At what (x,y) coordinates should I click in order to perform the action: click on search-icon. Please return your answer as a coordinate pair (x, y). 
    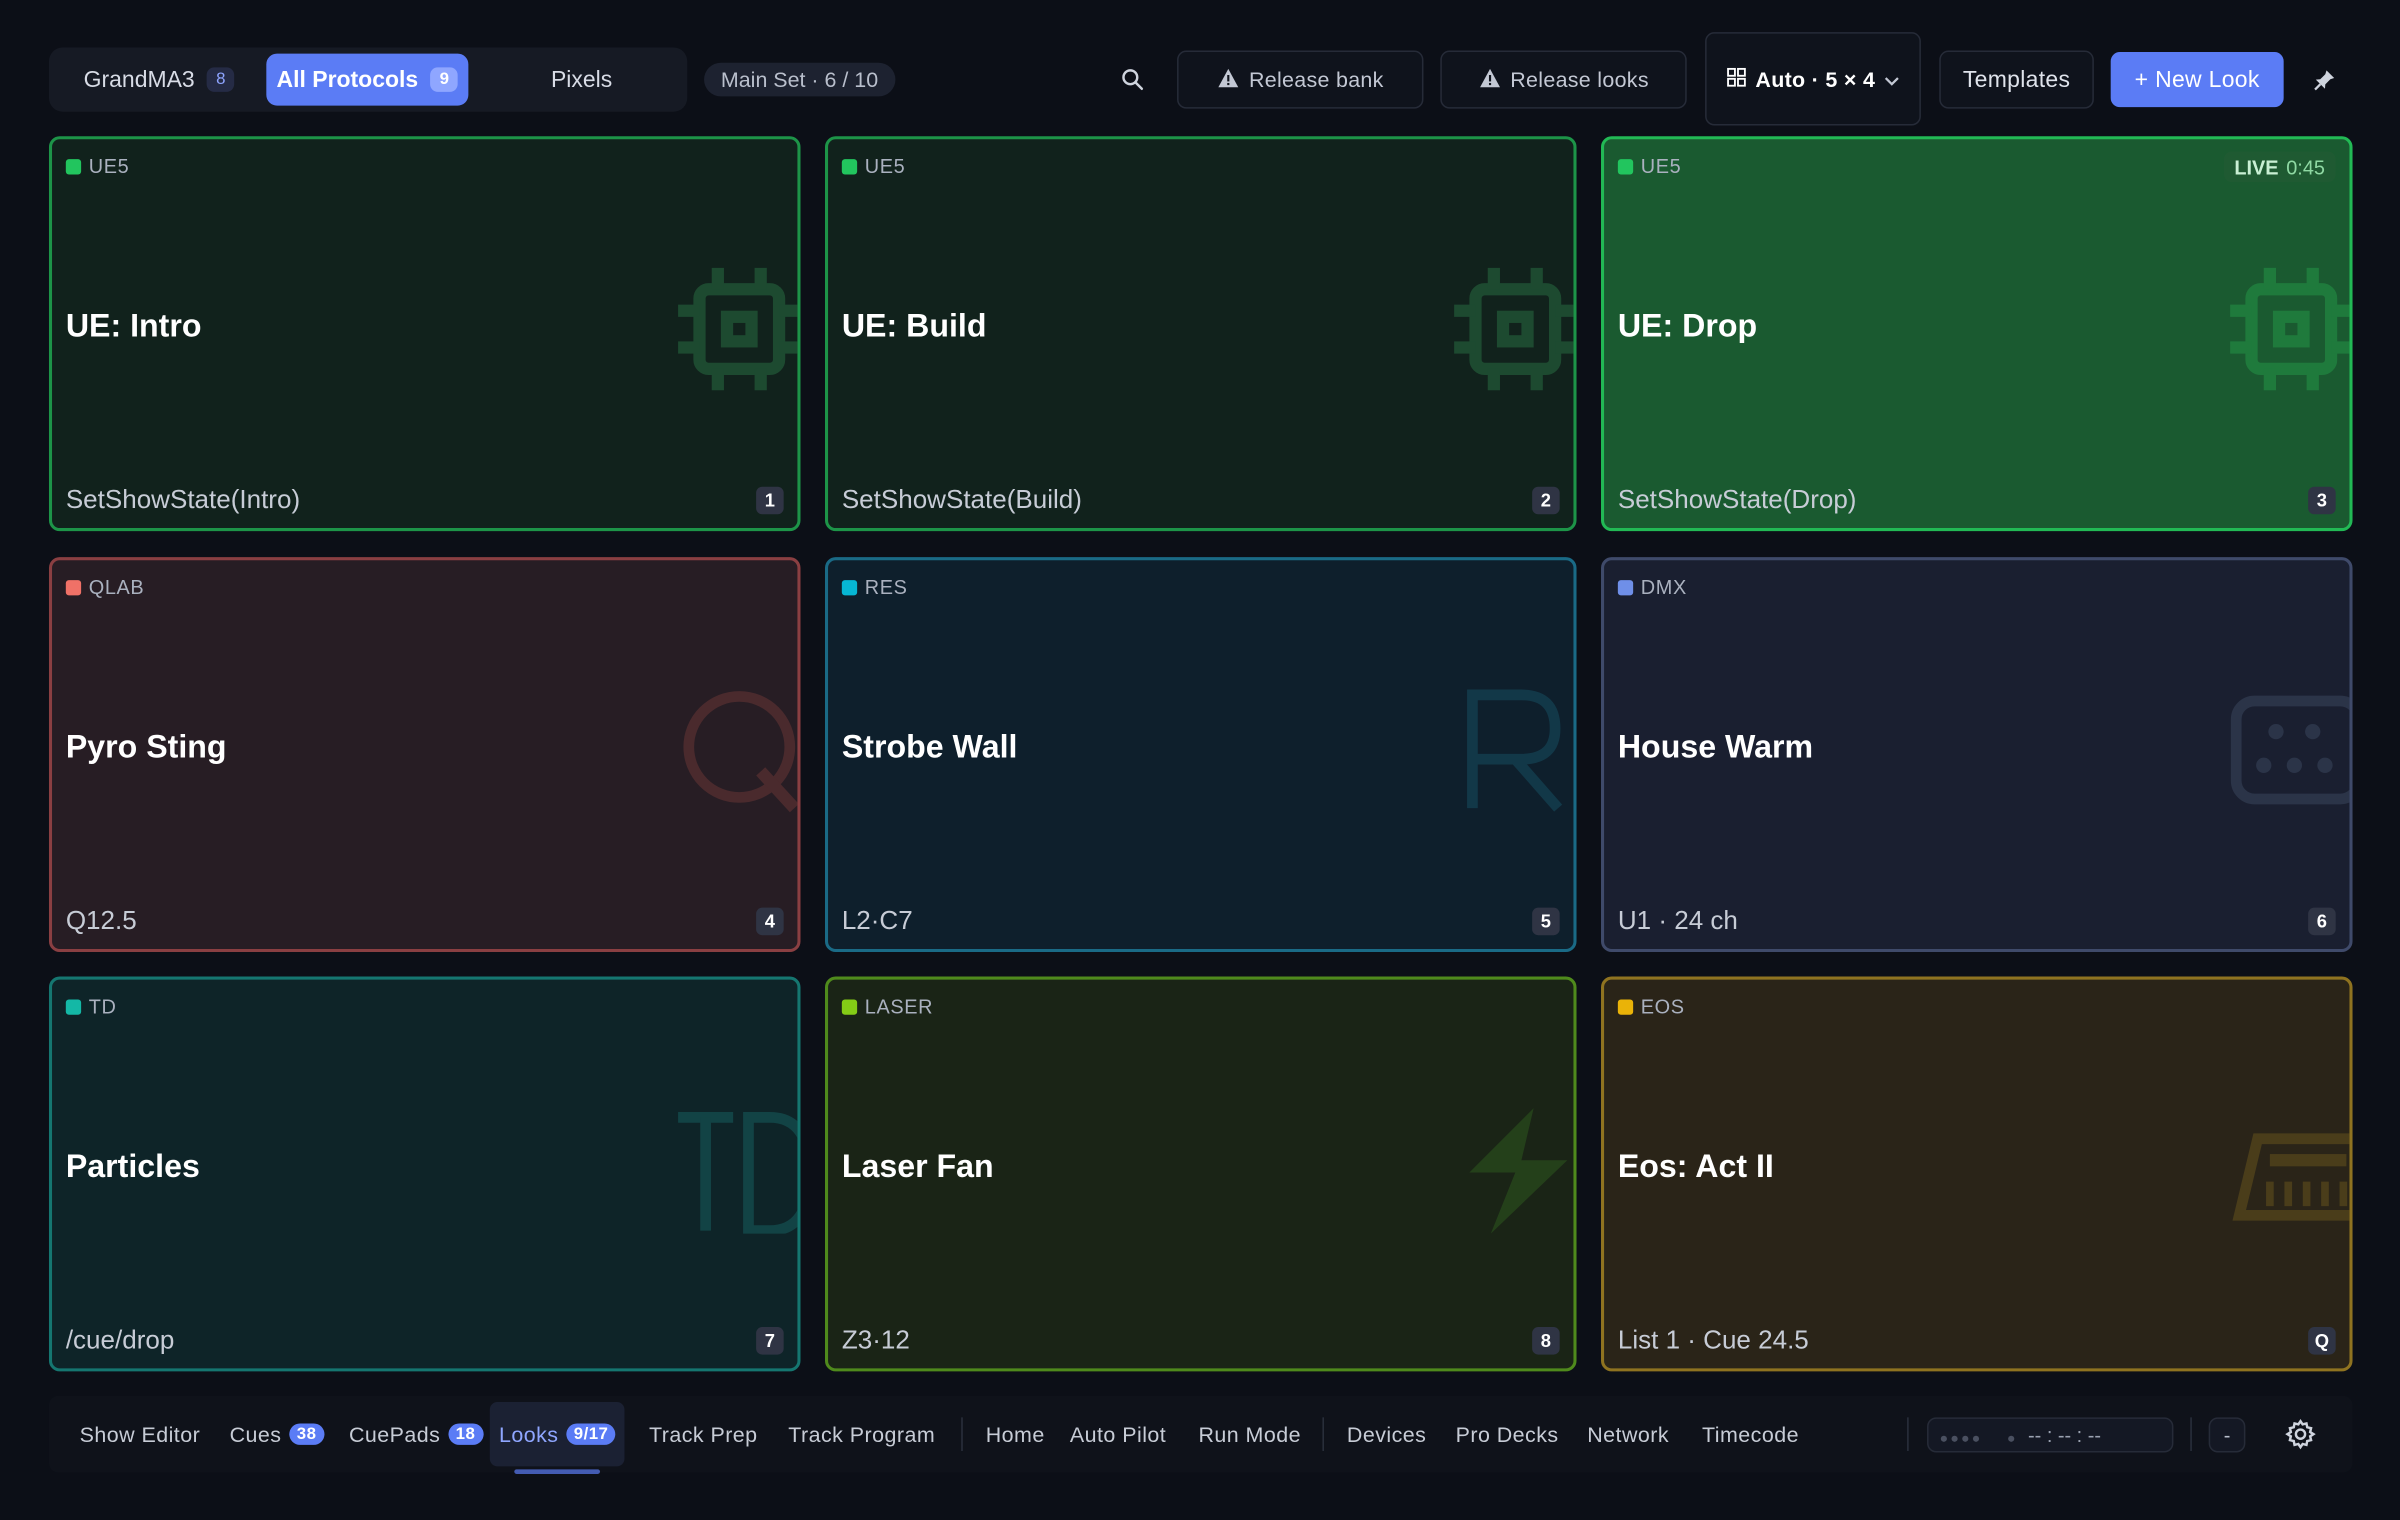
    Looking at the image, I should click on (1132, 79).